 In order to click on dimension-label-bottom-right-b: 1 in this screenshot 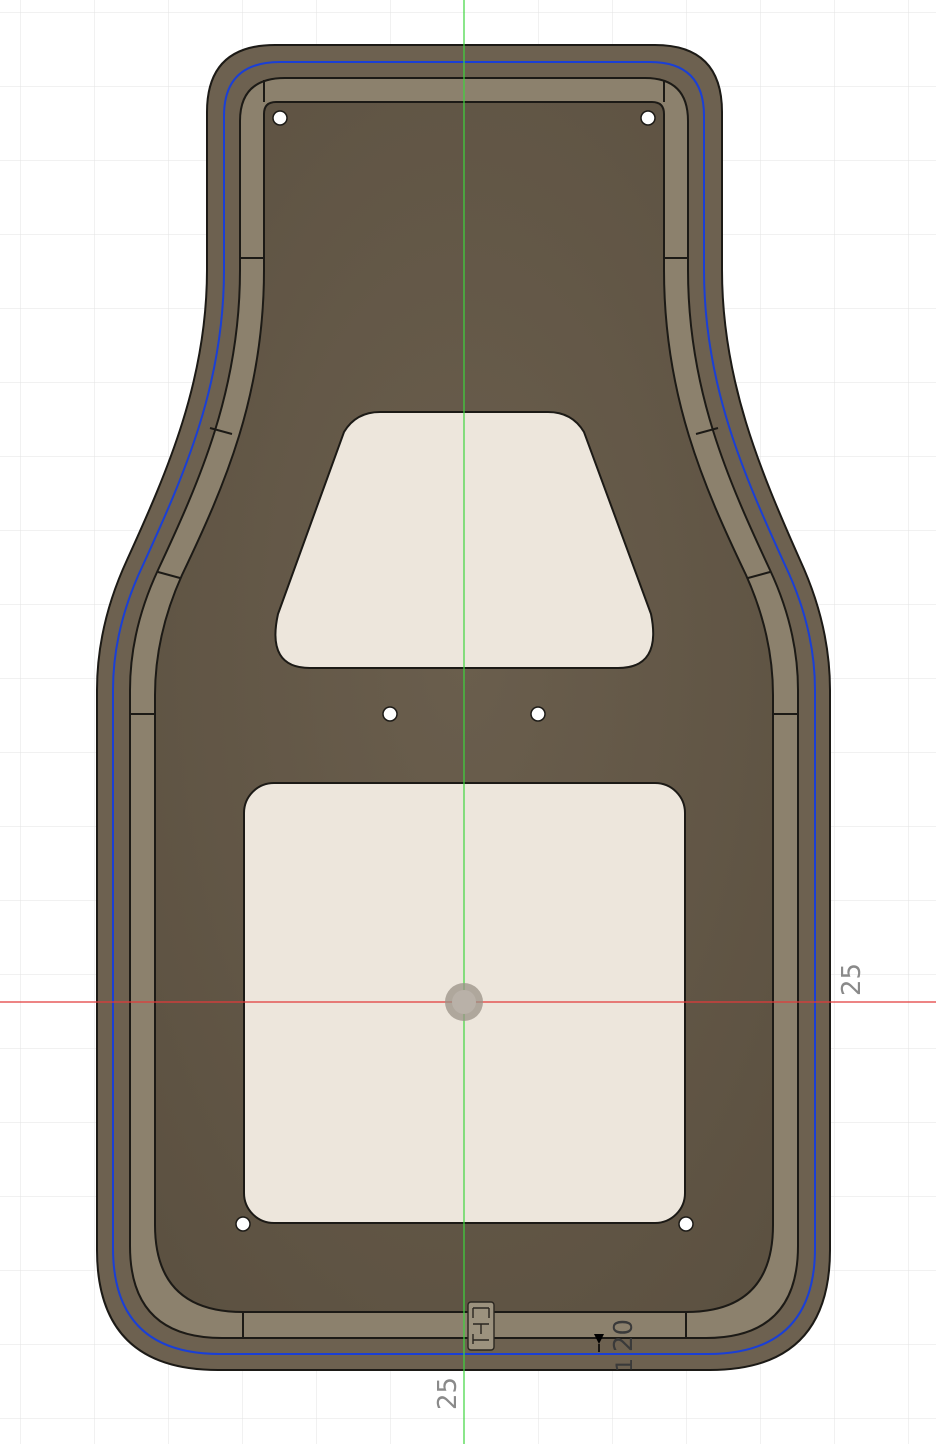, I will do `click(625, 1365)`.